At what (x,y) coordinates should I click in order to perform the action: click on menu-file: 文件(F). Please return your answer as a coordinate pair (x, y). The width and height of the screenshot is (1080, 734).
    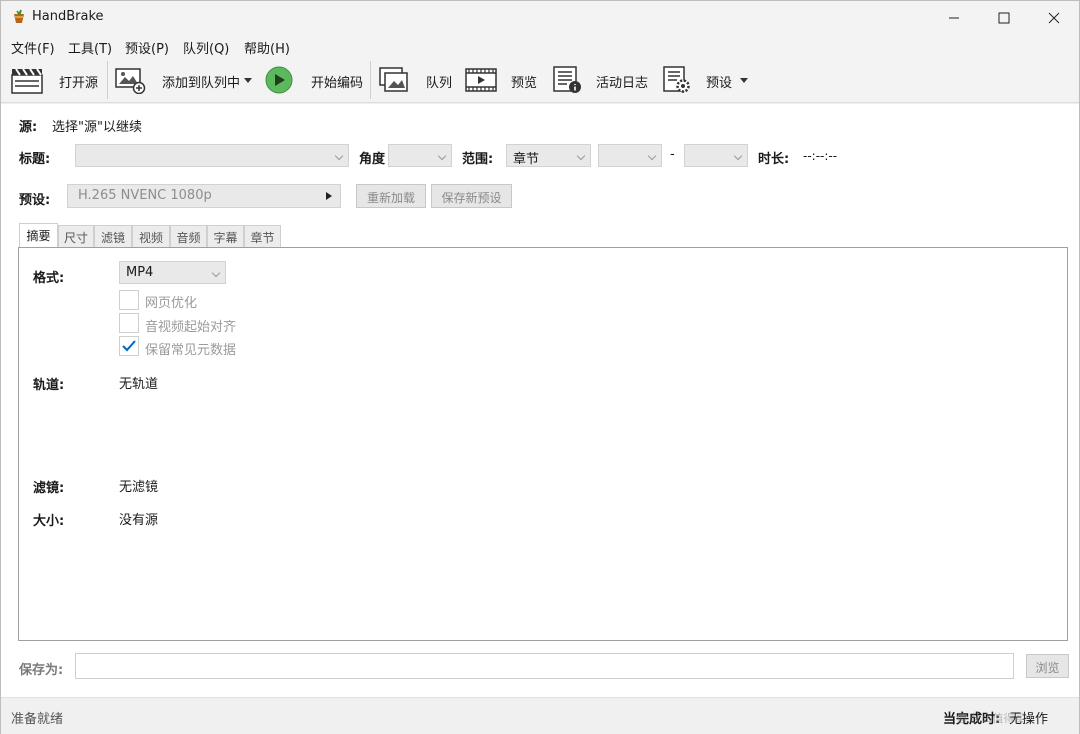
    Looking at the image, I should click on (33, 47).